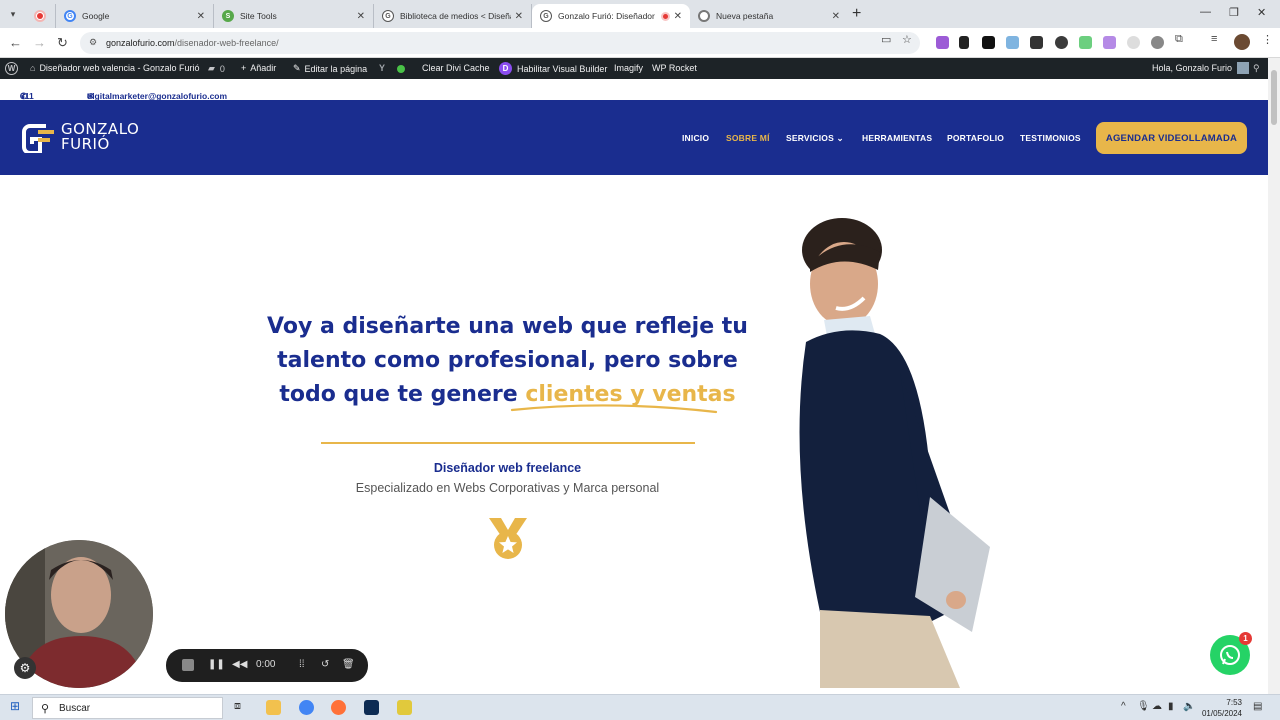 The width and height of the screenshot is (1280, 720). Describe the element at coordinates (25, 668) in the screenshot. I see `gear-icon: ⚙` at that location.